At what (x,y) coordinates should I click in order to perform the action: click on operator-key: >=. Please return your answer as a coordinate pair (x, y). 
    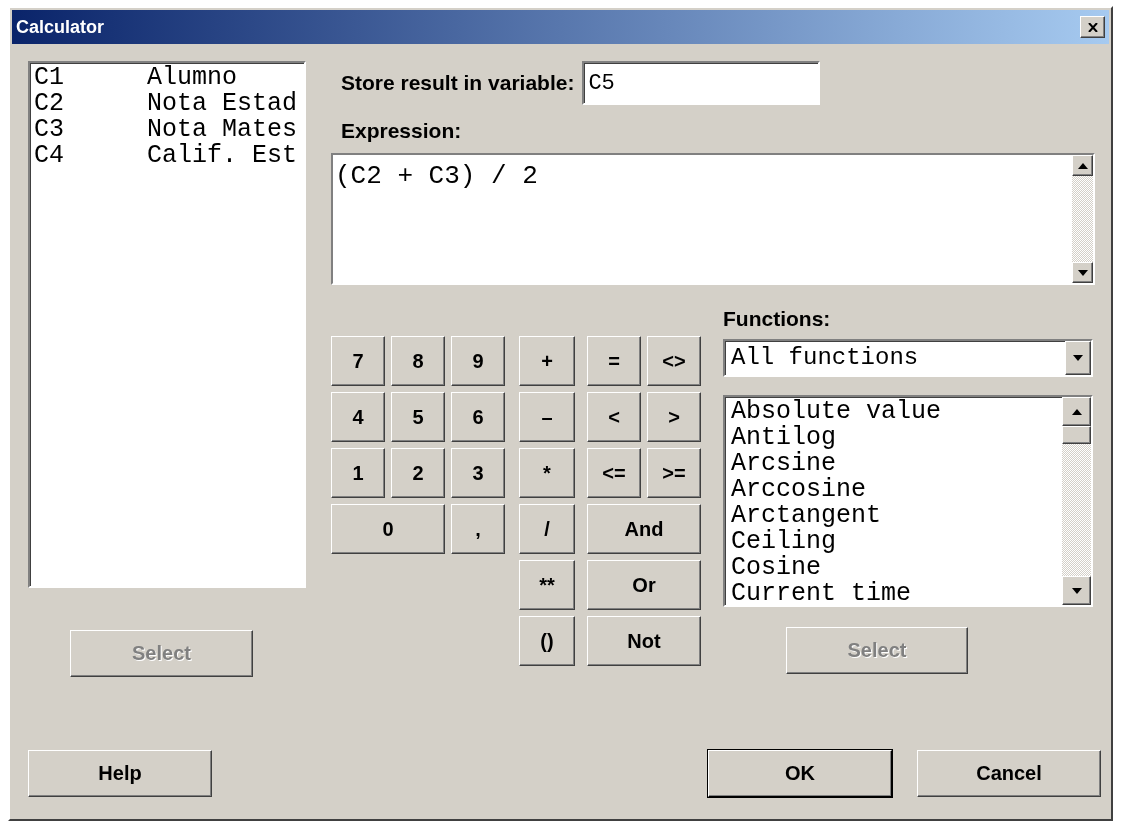
    Looking at the image, I should click on (674, 473).